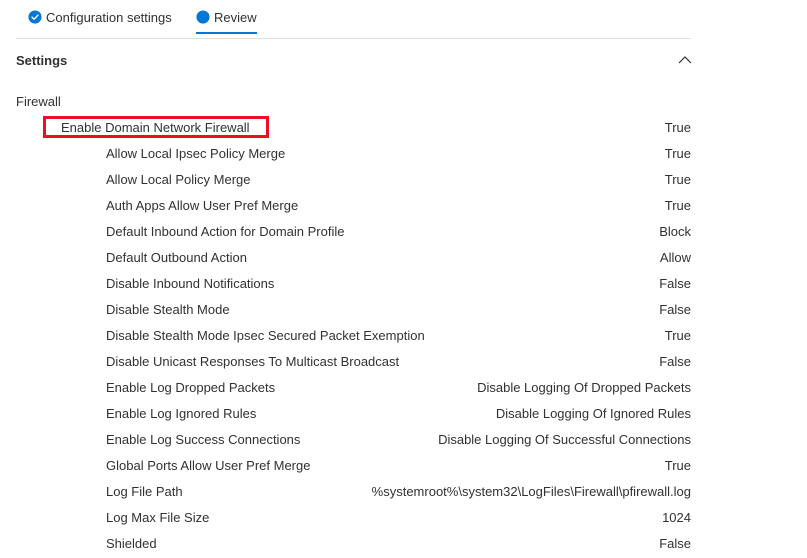 The image size is (807, 558). I want to click on setting-label: Disable Inbound Notifications, so click(190, 283).